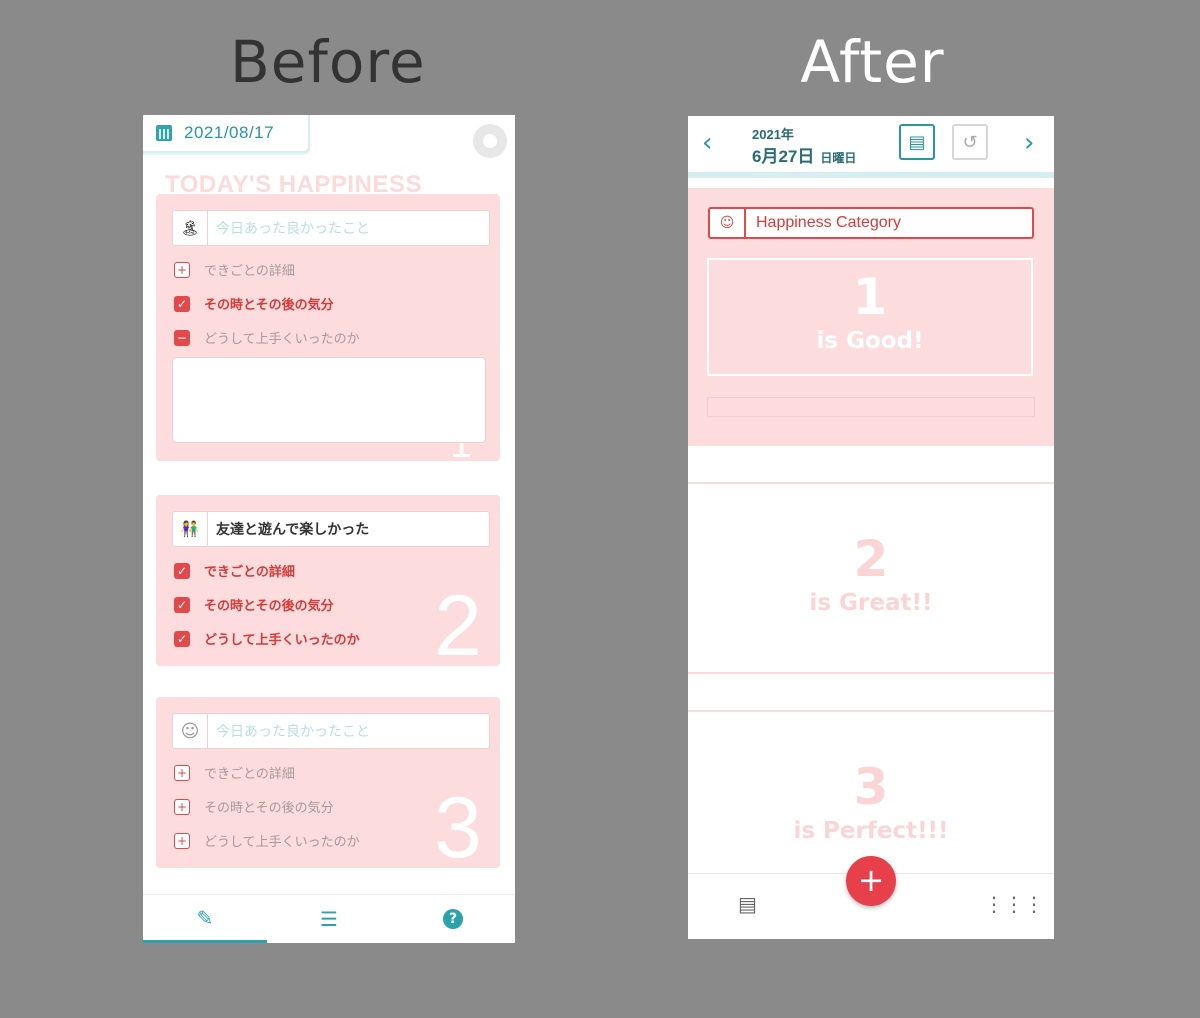 This screenshot has height=1018, width=1200. I want to click on avatar, so click(490, 141).